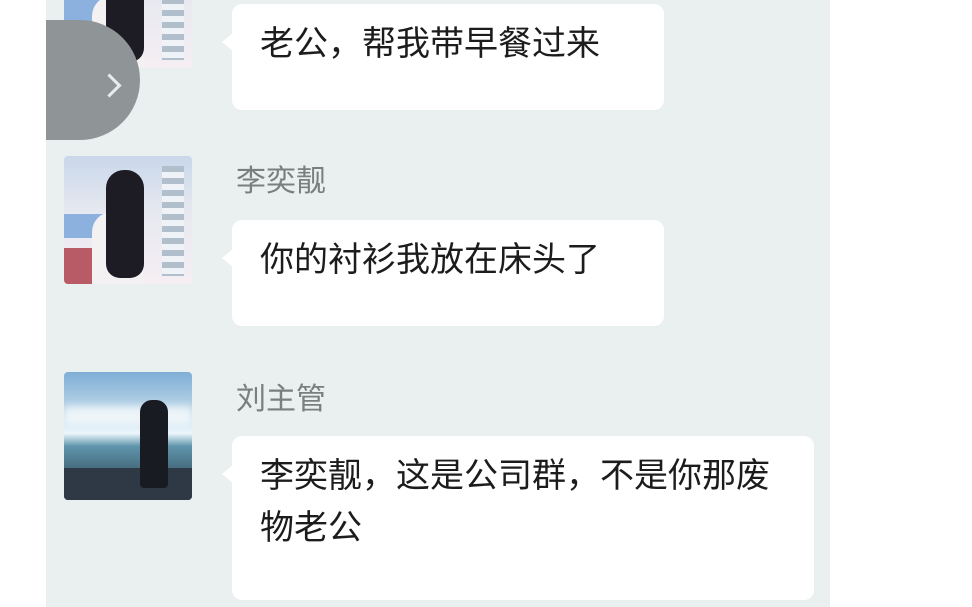  I want to click on message-text: 你的衬衫我放在床头了, so click(430, 260).